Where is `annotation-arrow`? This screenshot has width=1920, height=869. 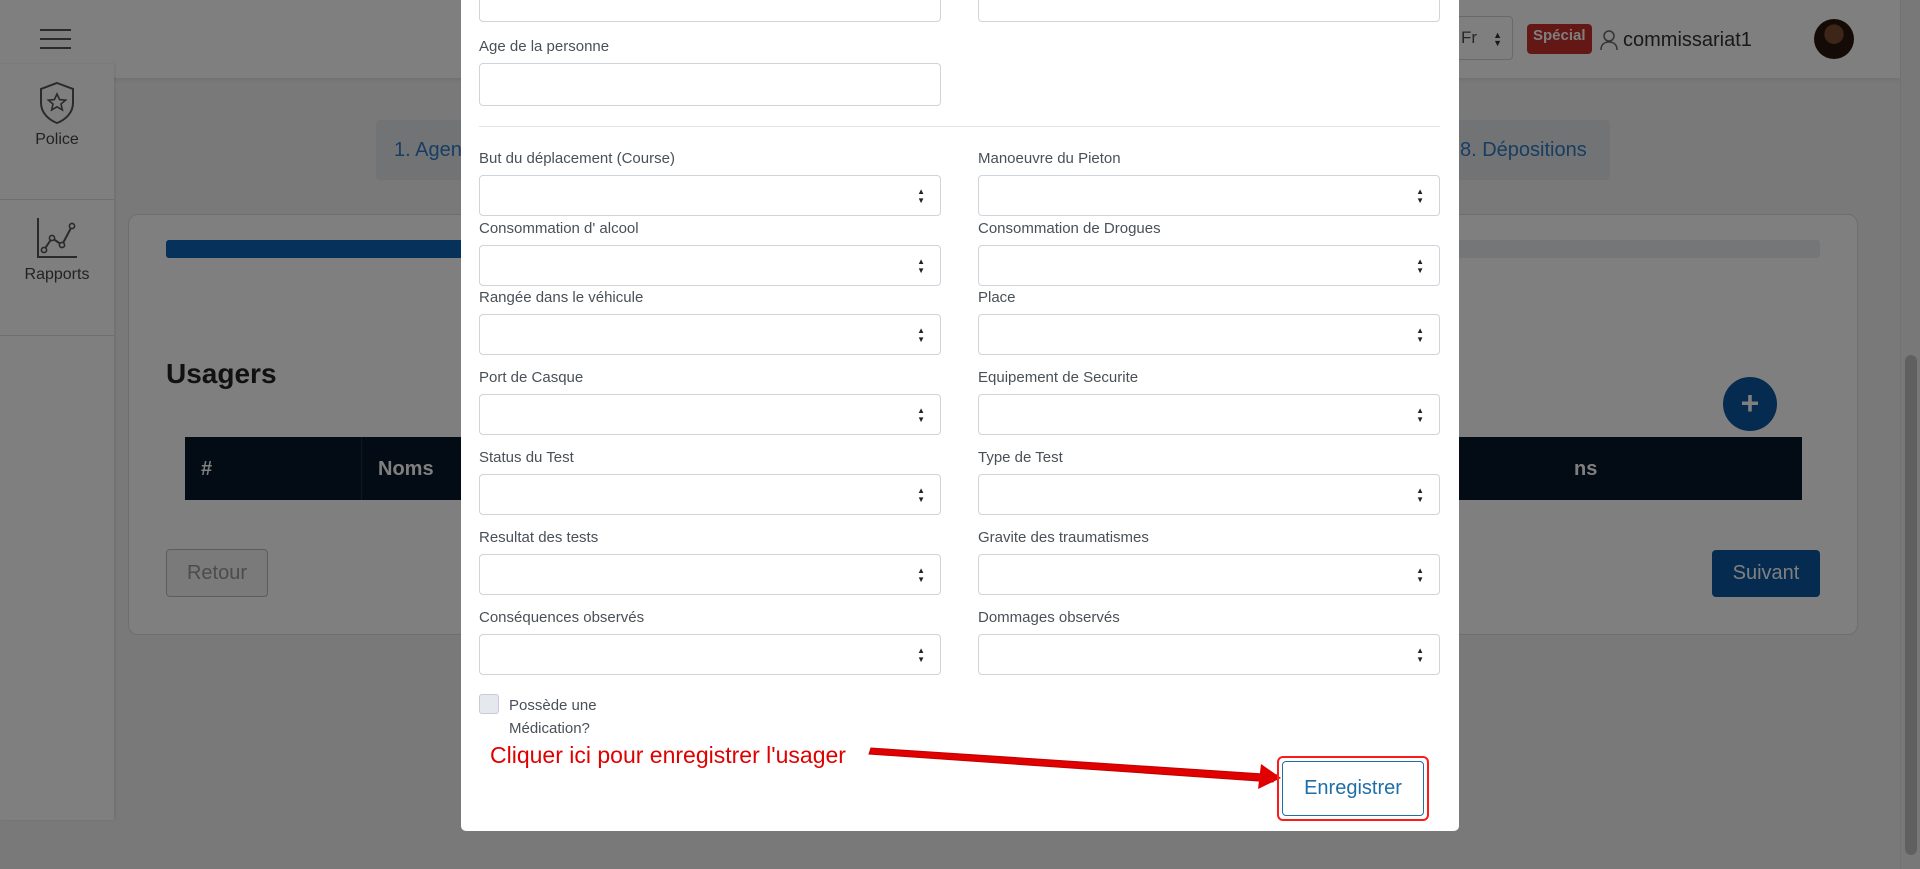
annotation-arrow is located at coordinates (1074, 768).